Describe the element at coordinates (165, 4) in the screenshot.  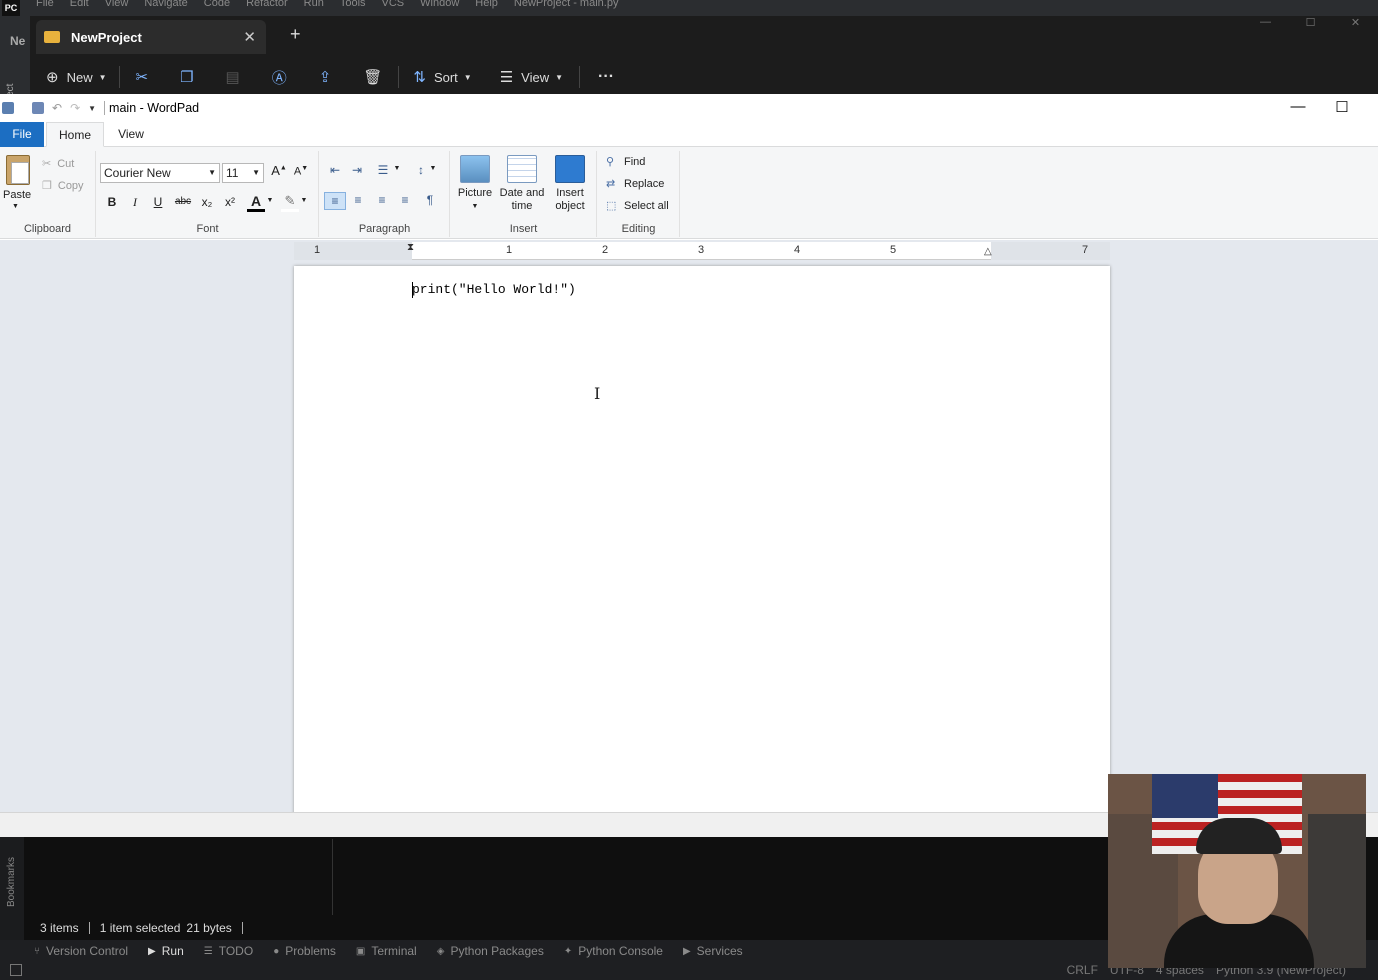
I see `menu-navigate: Navigate` at that location.